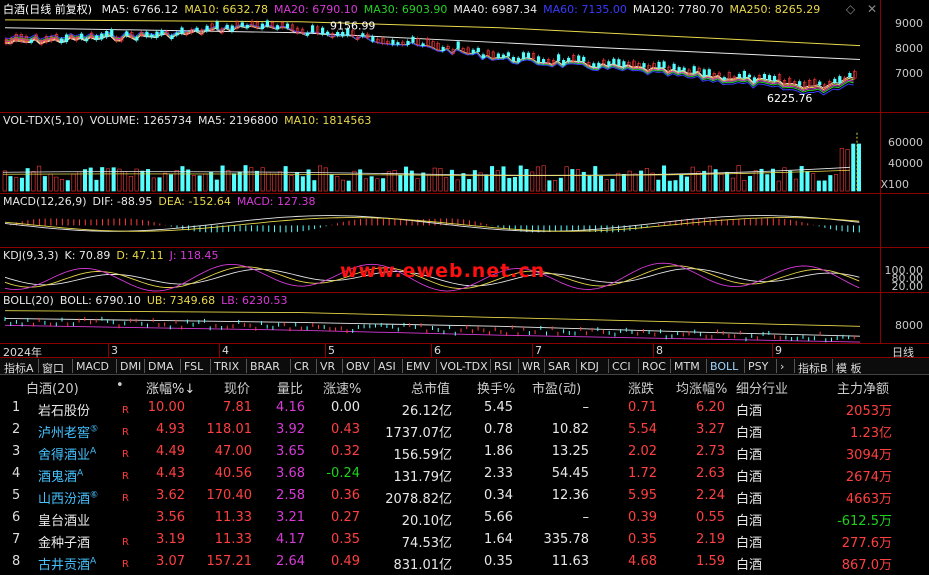 Image resolution: width=929 pixels, height=575 pixels. What do you see at coordinates (16, 561) in the screenshot?
I see `row-index: 8` at bounding box center [16, 561].